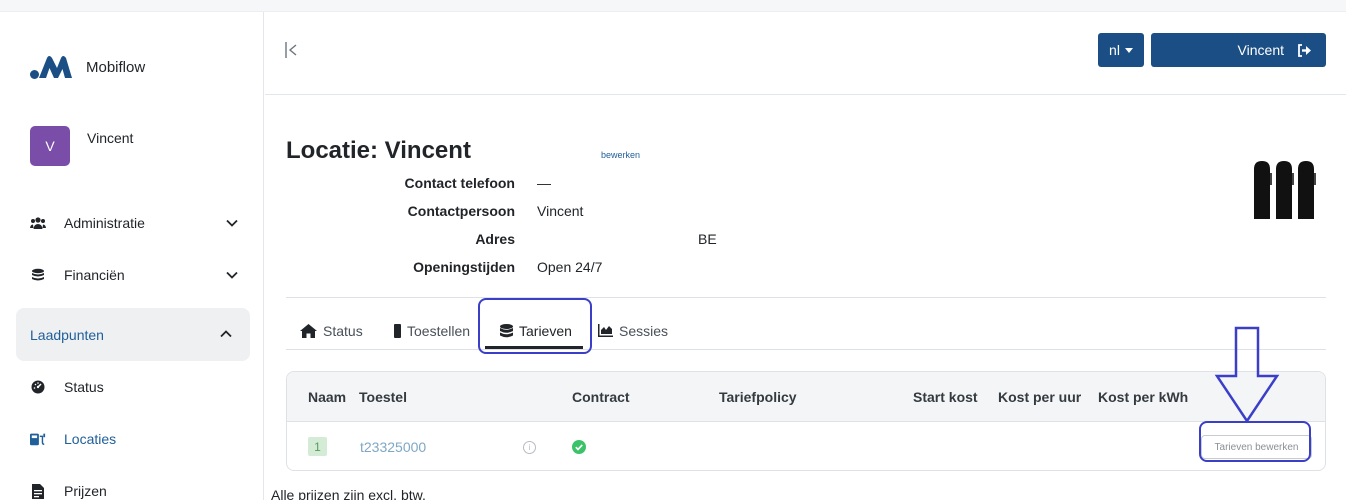  I want to click on users-icon, so click(38, 223).